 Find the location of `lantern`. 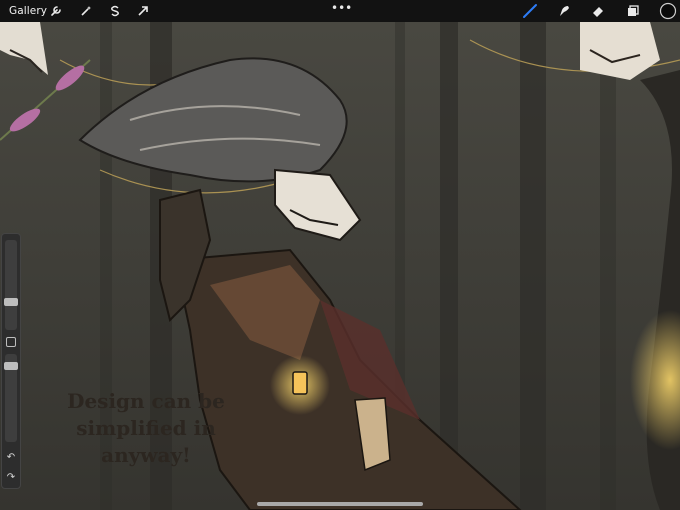

lantern is located at coordinates (300, 385).